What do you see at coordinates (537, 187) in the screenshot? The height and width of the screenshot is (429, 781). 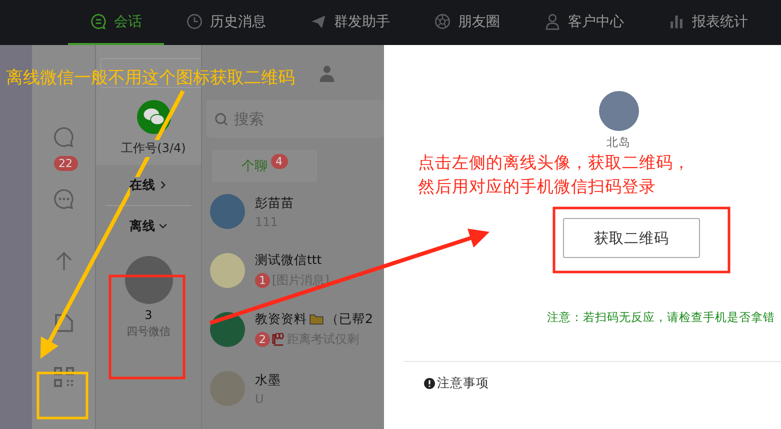 I see `annotation-text: 然后用对应的手机微信扫码登录` at bounding box center [537, 187].